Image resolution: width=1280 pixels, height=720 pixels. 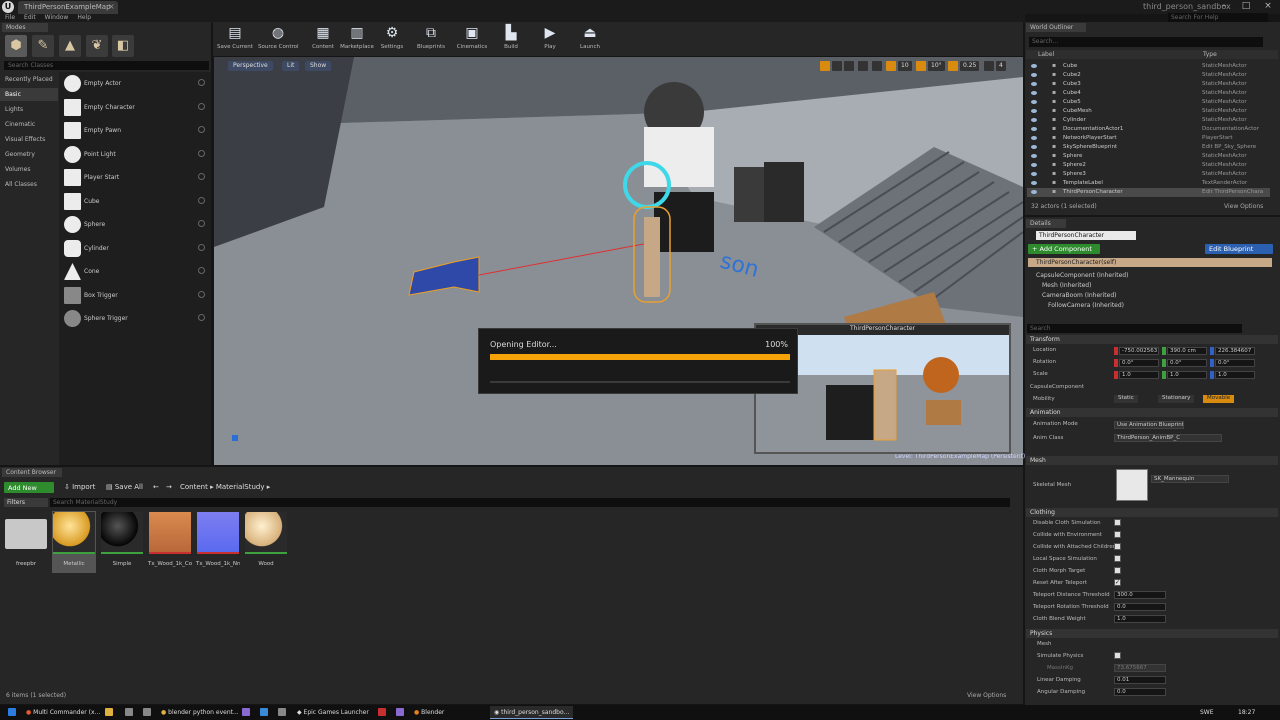 I want to click on geometry-mode-icon: ◧, so click(x=123, y=46).